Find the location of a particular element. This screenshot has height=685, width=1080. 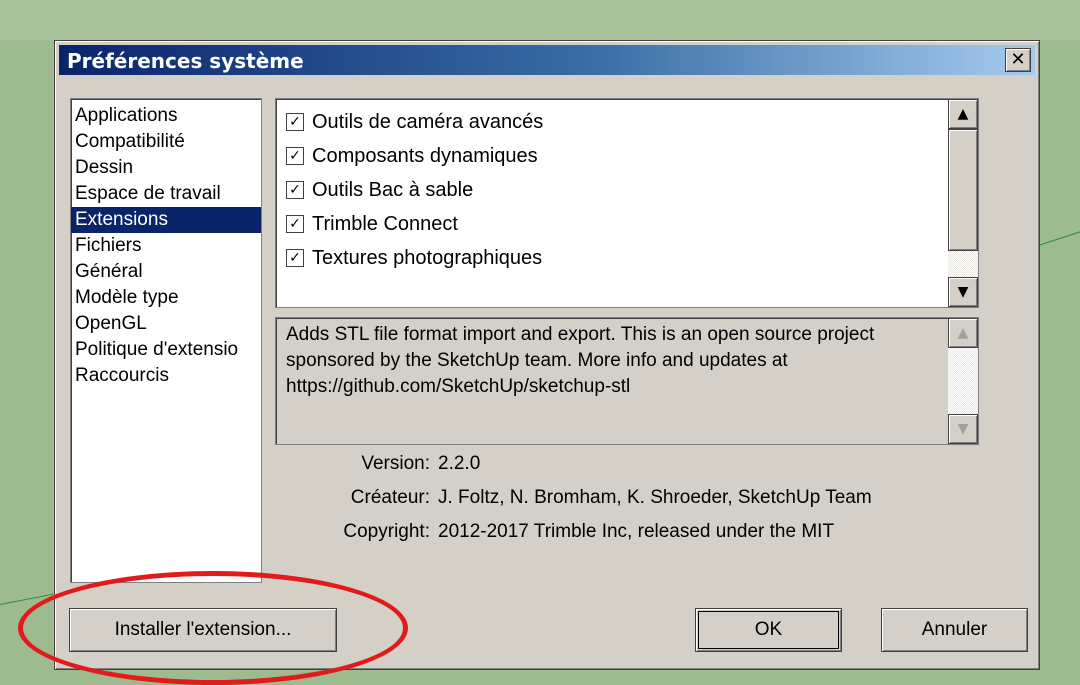

cancel-button: Annuler is located at coordinates (954, 630).